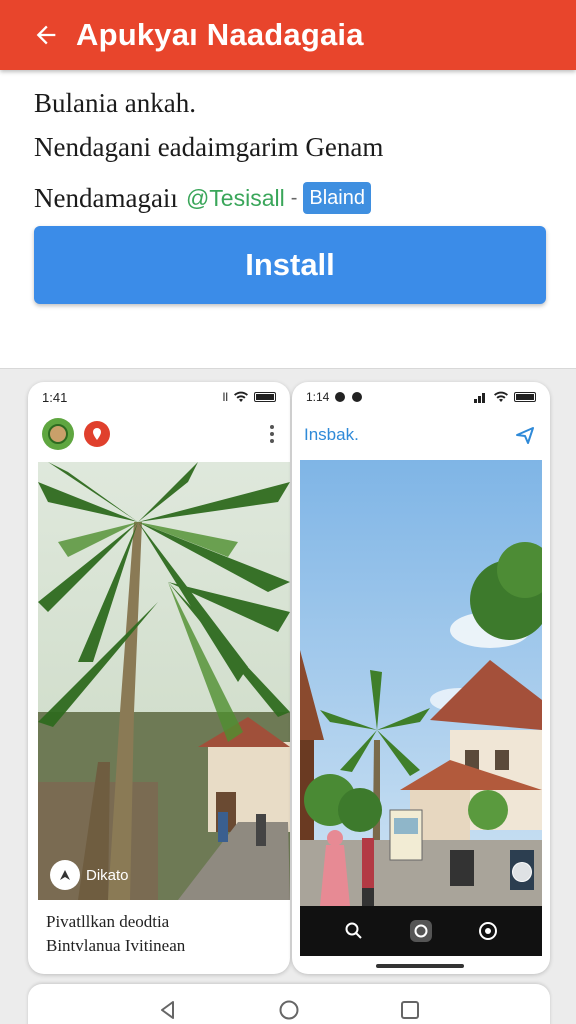 This screenshot has height=1024, width=576. Describe the element at coordinates (108, 921) in the screenshot. I see `caption-line-1: Pivatllkan deodtia` at that location.